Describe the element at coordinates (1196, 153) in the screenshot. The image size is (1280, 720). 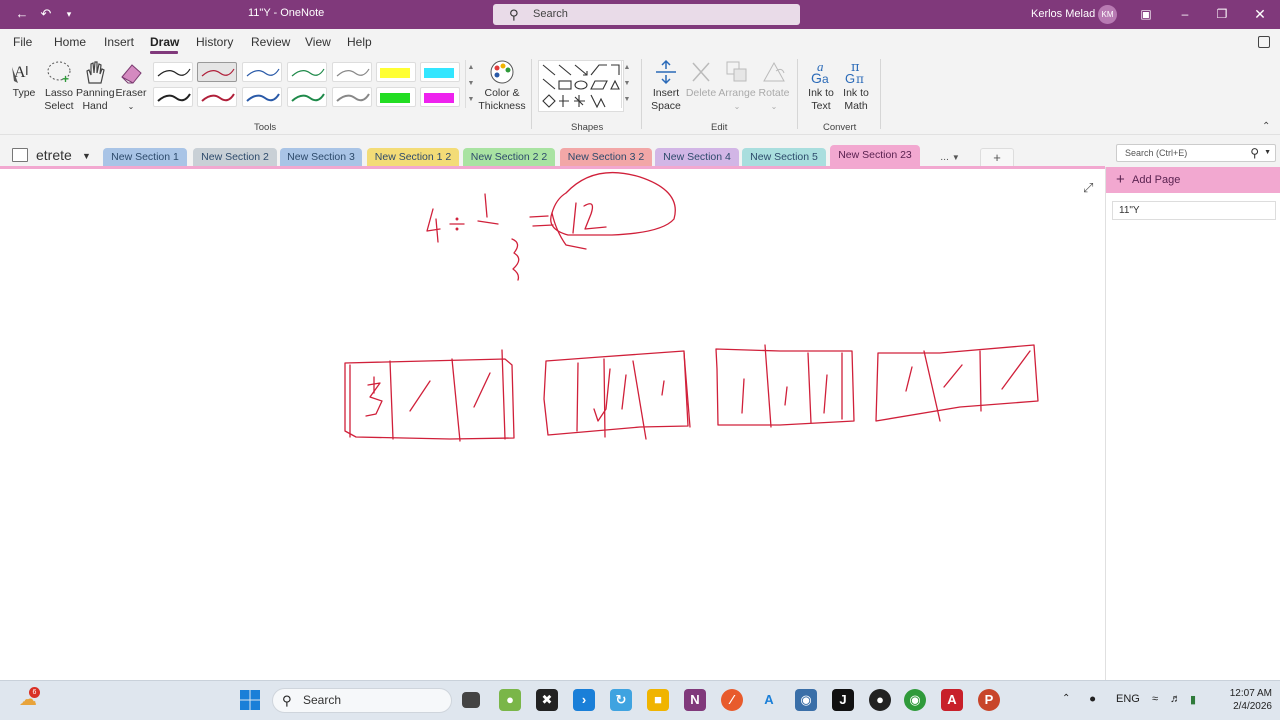
I see `notebook-search-input: Search (Ctrl+E) ⚲ ▼` at that location.